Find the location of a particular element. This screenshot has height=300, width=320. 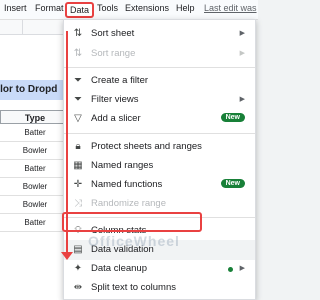

menu-item-sort-sheet: ⇅ Sort sheet ▶ is located at coordinates (159, 34).